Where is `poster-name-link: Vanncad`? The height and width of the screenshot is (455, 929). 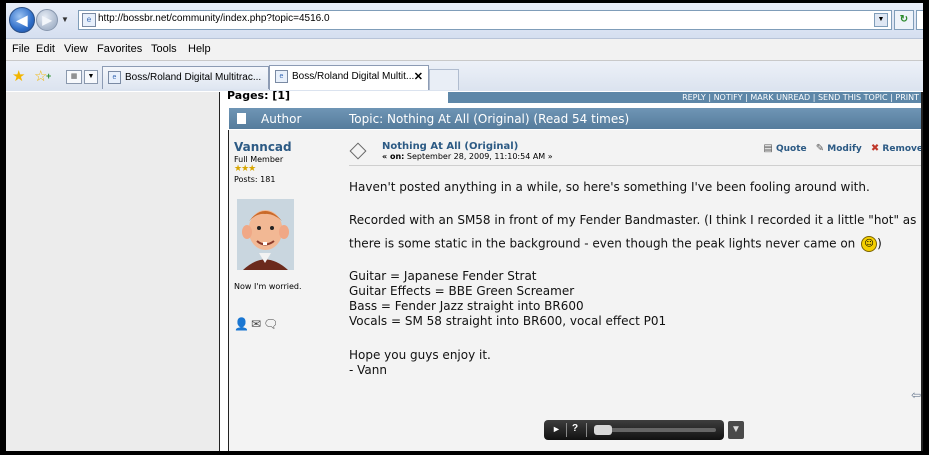
poster-name-link: Vanncad is located at coordinates (263, 147).